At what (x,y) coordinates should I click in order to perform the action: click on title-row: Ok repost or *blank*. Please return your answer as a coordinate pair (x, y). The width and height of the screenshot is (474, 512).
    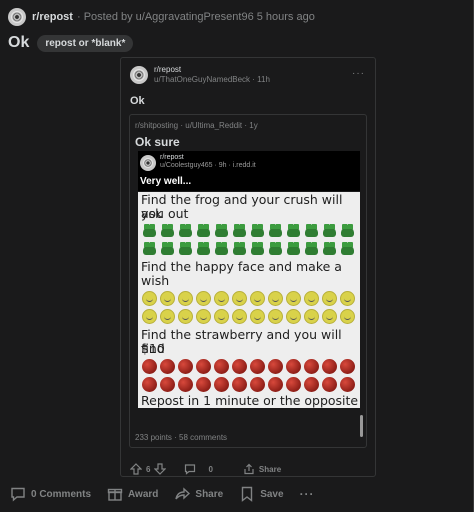
    Looking at the image, I should click on (71, 43).